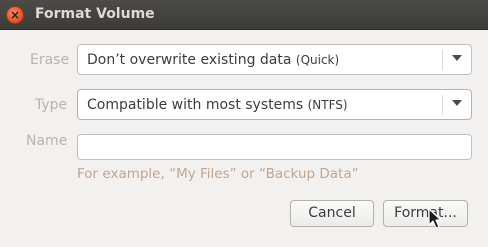 This screenshot has height=247, width=488. Describe the element at coordinates (317, 60) in the screenshot. I see `erase-value-detail: (Quick)` at that location.